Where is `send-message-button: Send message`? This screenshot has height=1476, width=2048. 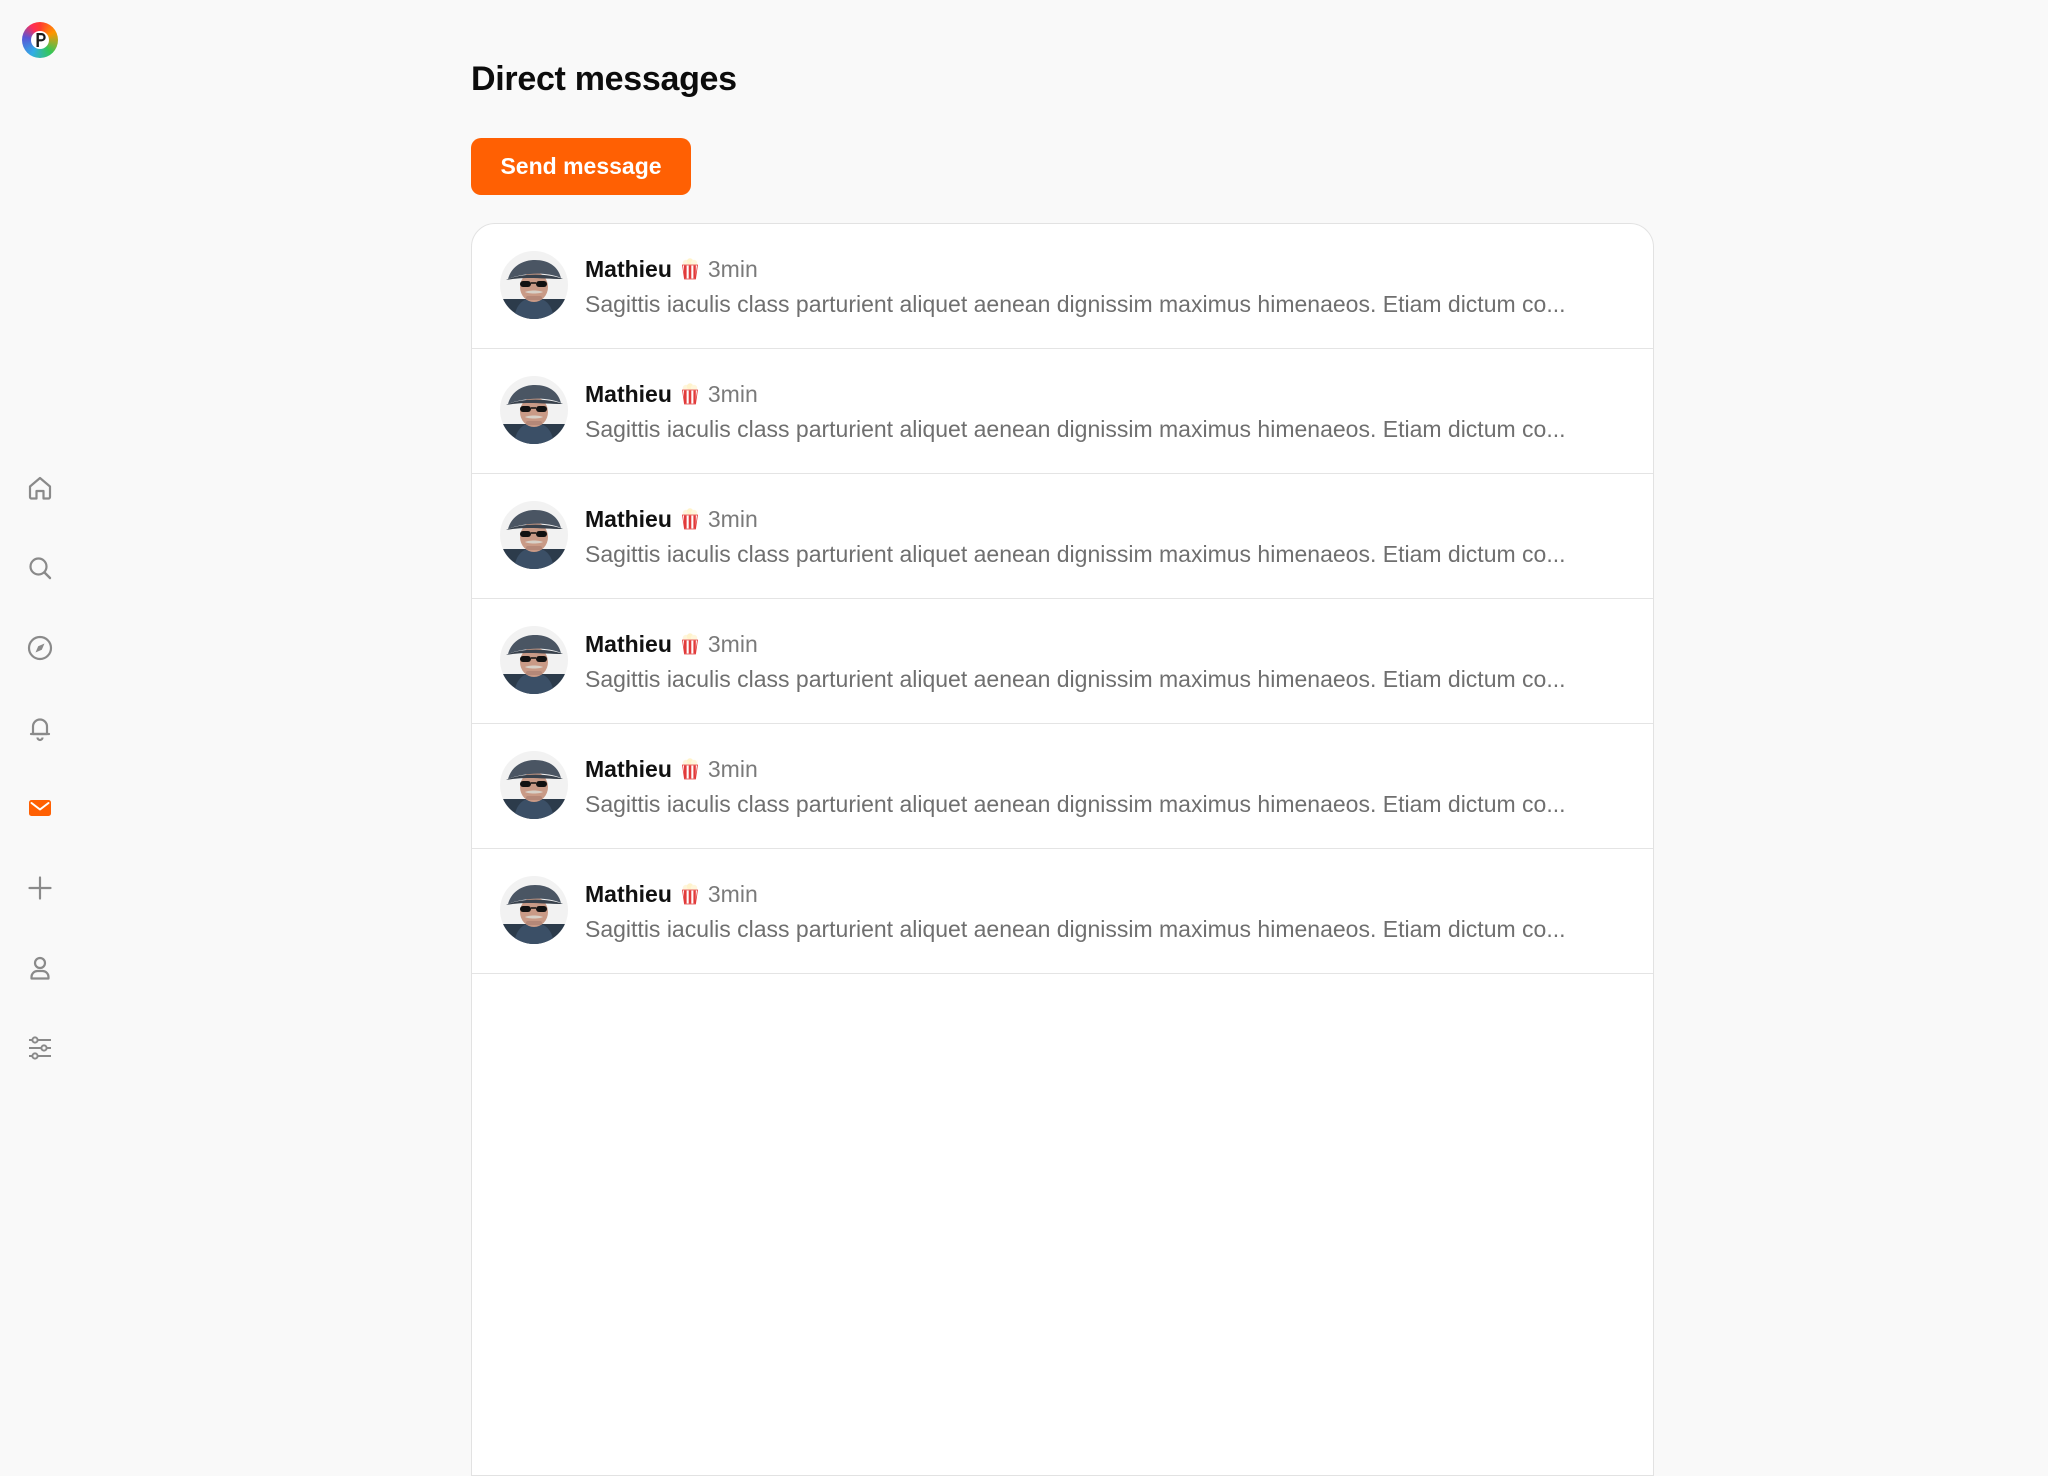 send-message-button: Send message is located at coordinates (581, 166).